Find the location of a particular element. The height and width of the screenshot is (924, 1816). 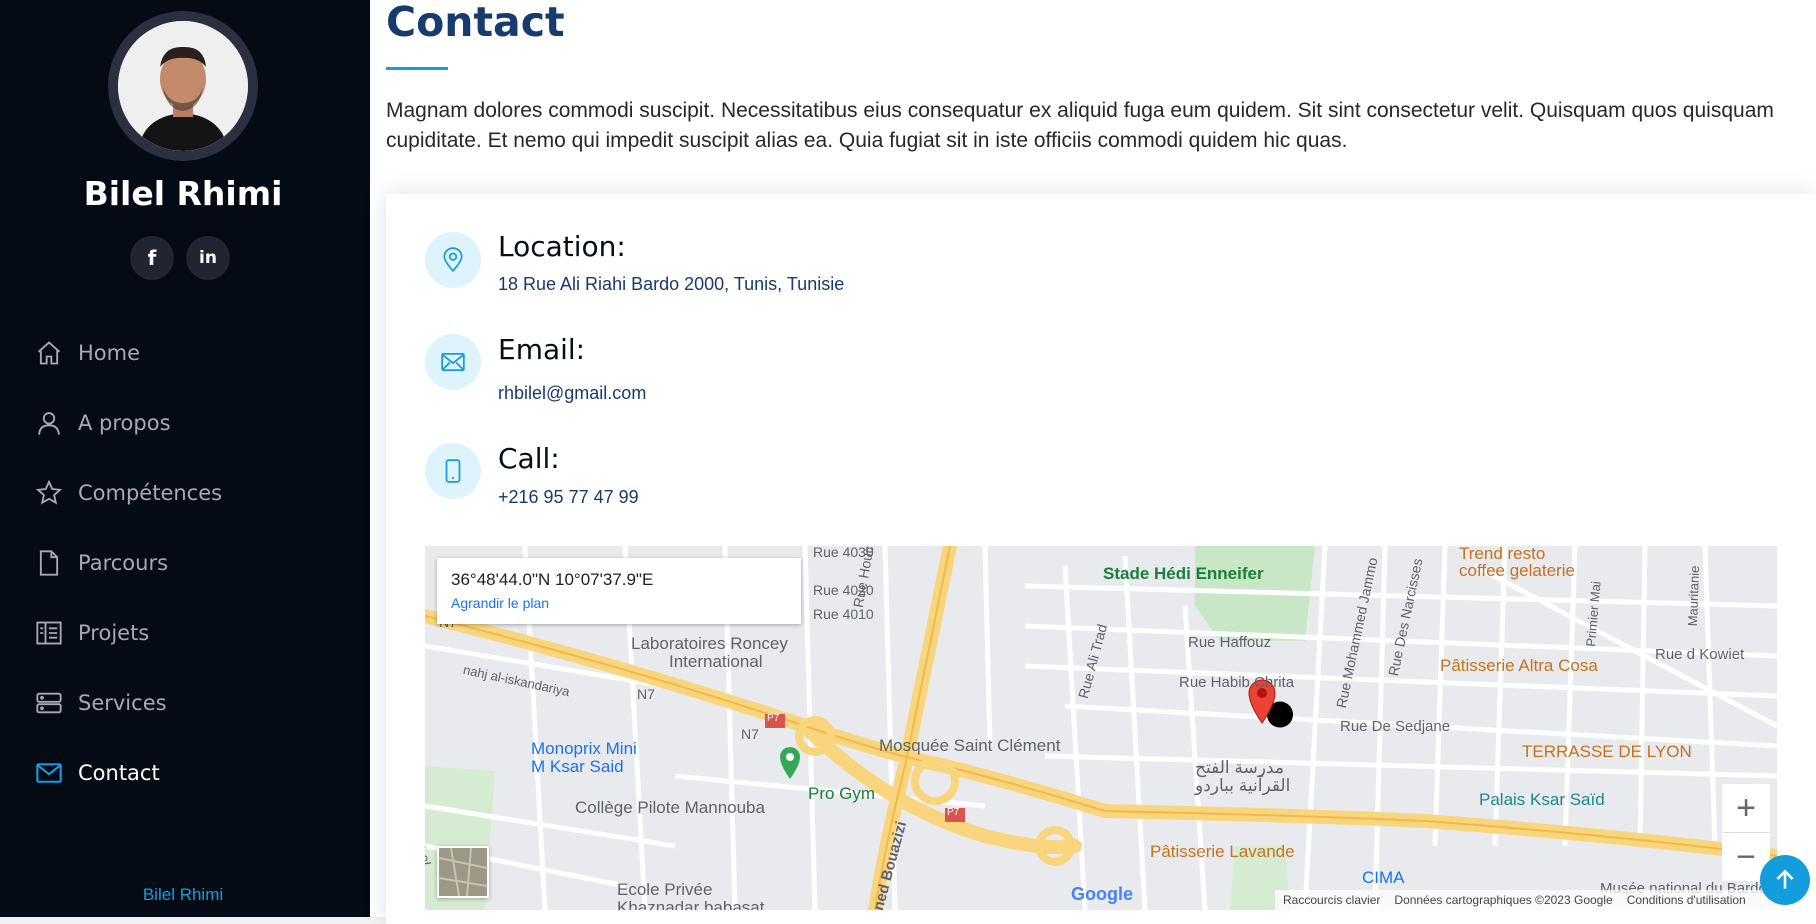

profile-photo-frame is located at coordinates (183, 86).